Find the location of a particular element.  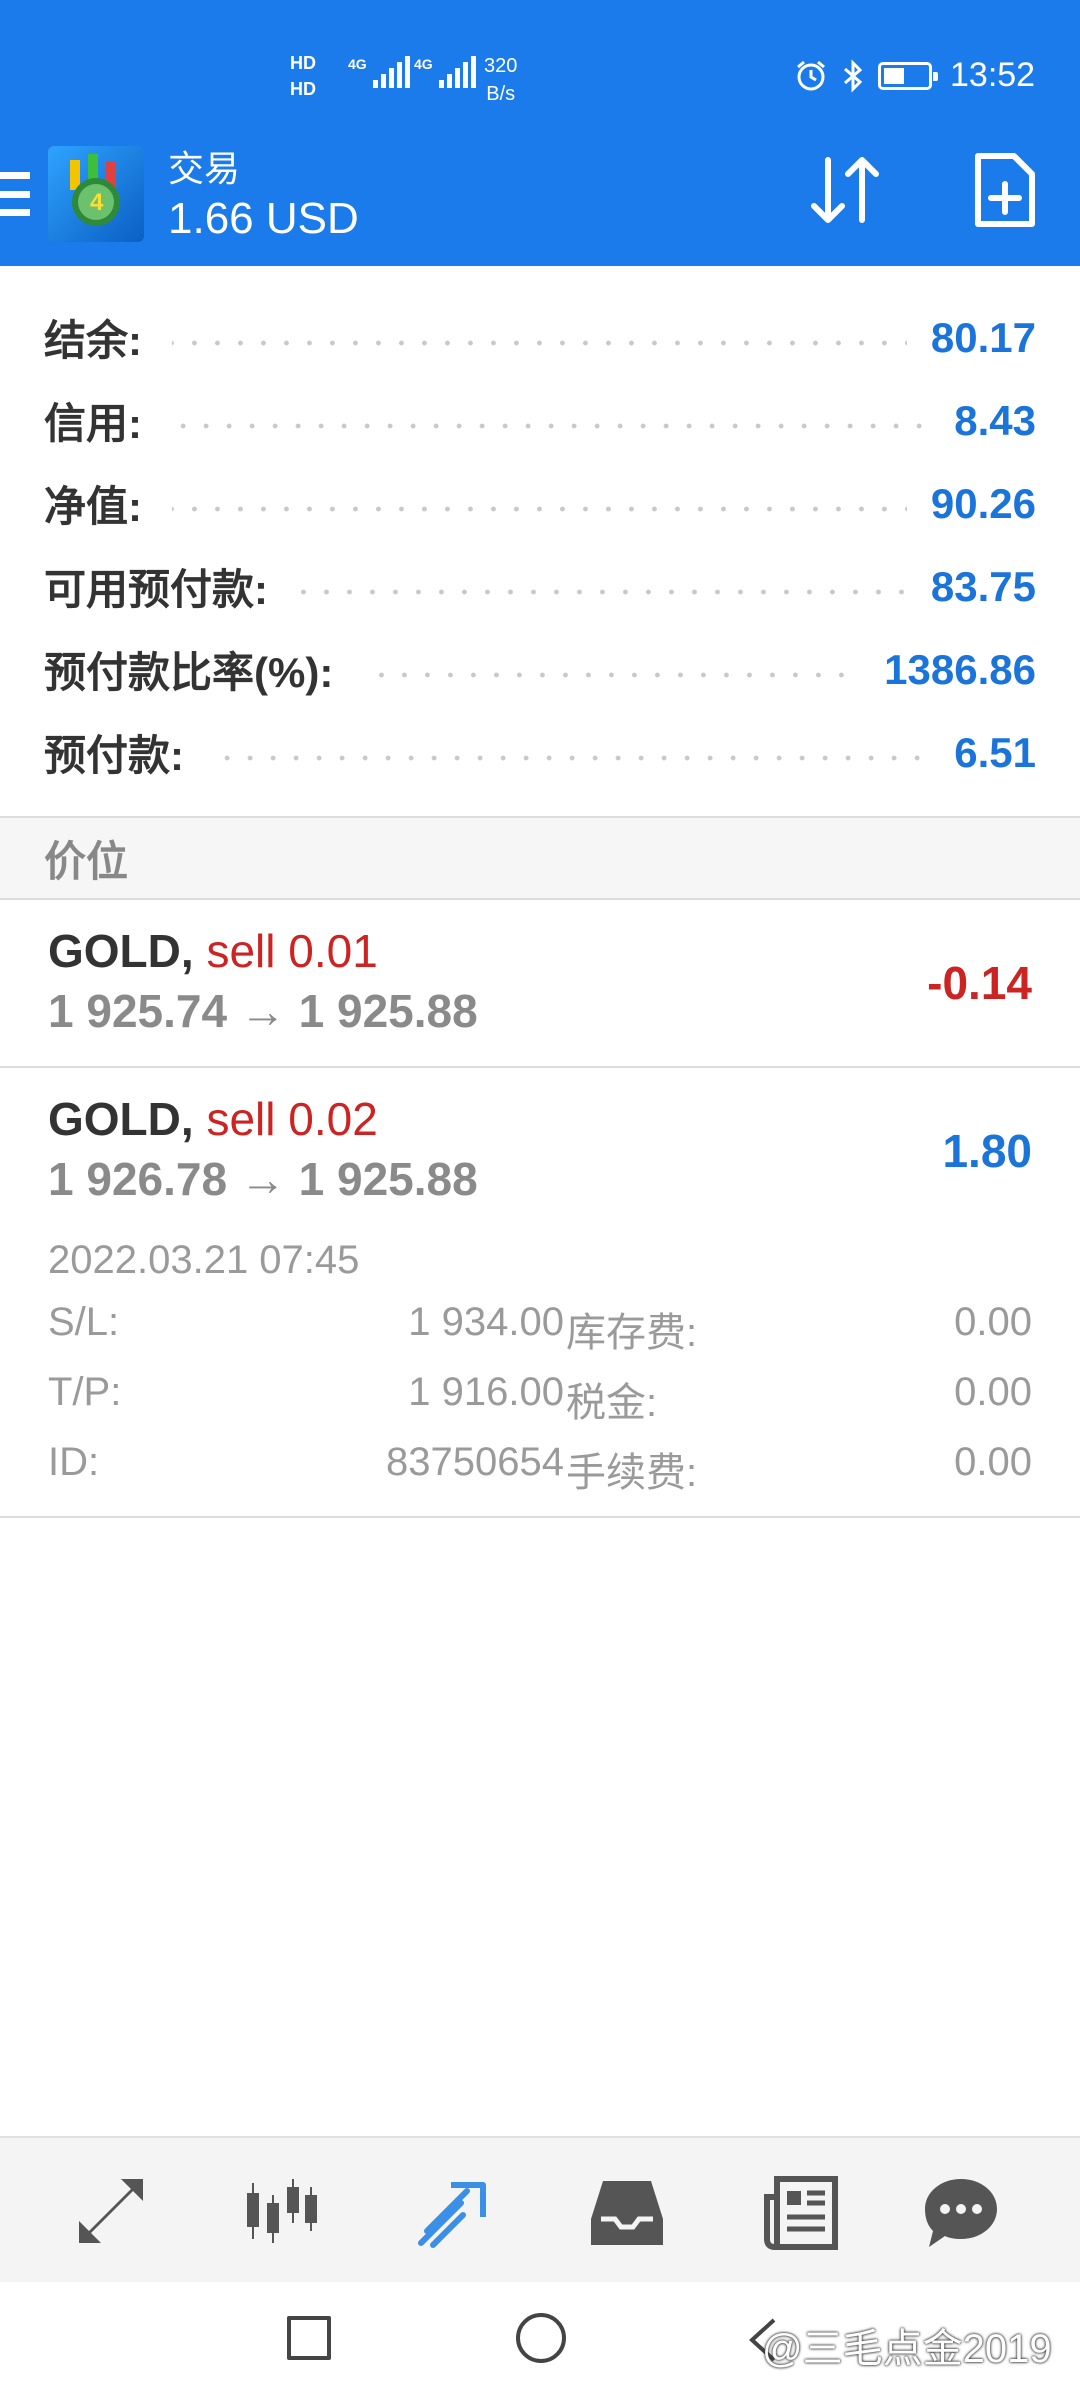

network-speed: 320 B/s is located at coordinates (500, 80).